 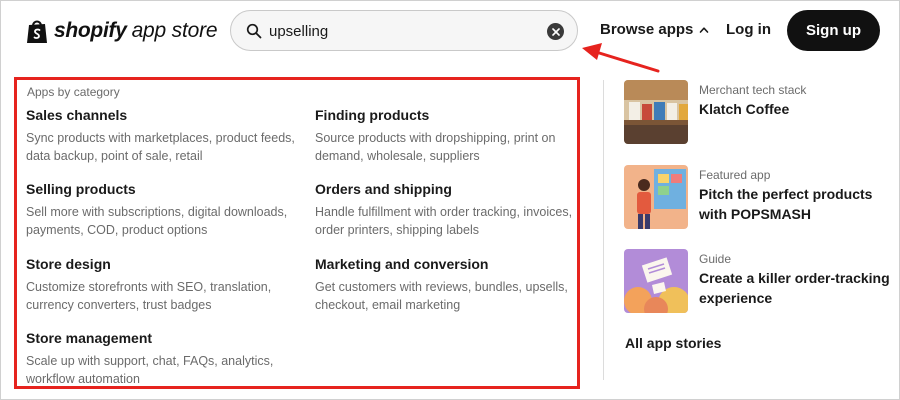 I want to click on category-title: Sales channels, so click(x=77, y=115).